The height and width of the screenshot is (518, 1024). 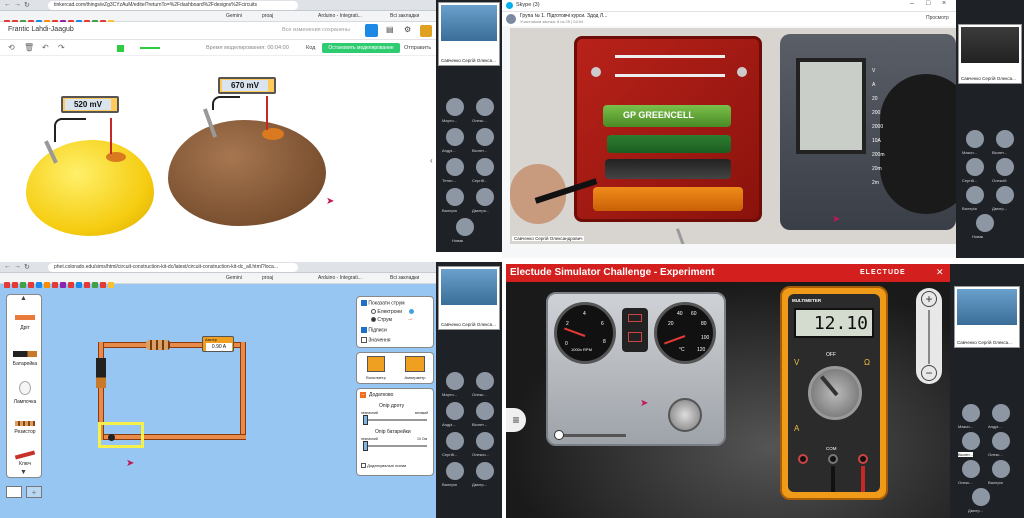 I want to click on ammeter-tool: Амперметр, so click(x=415, y=369).